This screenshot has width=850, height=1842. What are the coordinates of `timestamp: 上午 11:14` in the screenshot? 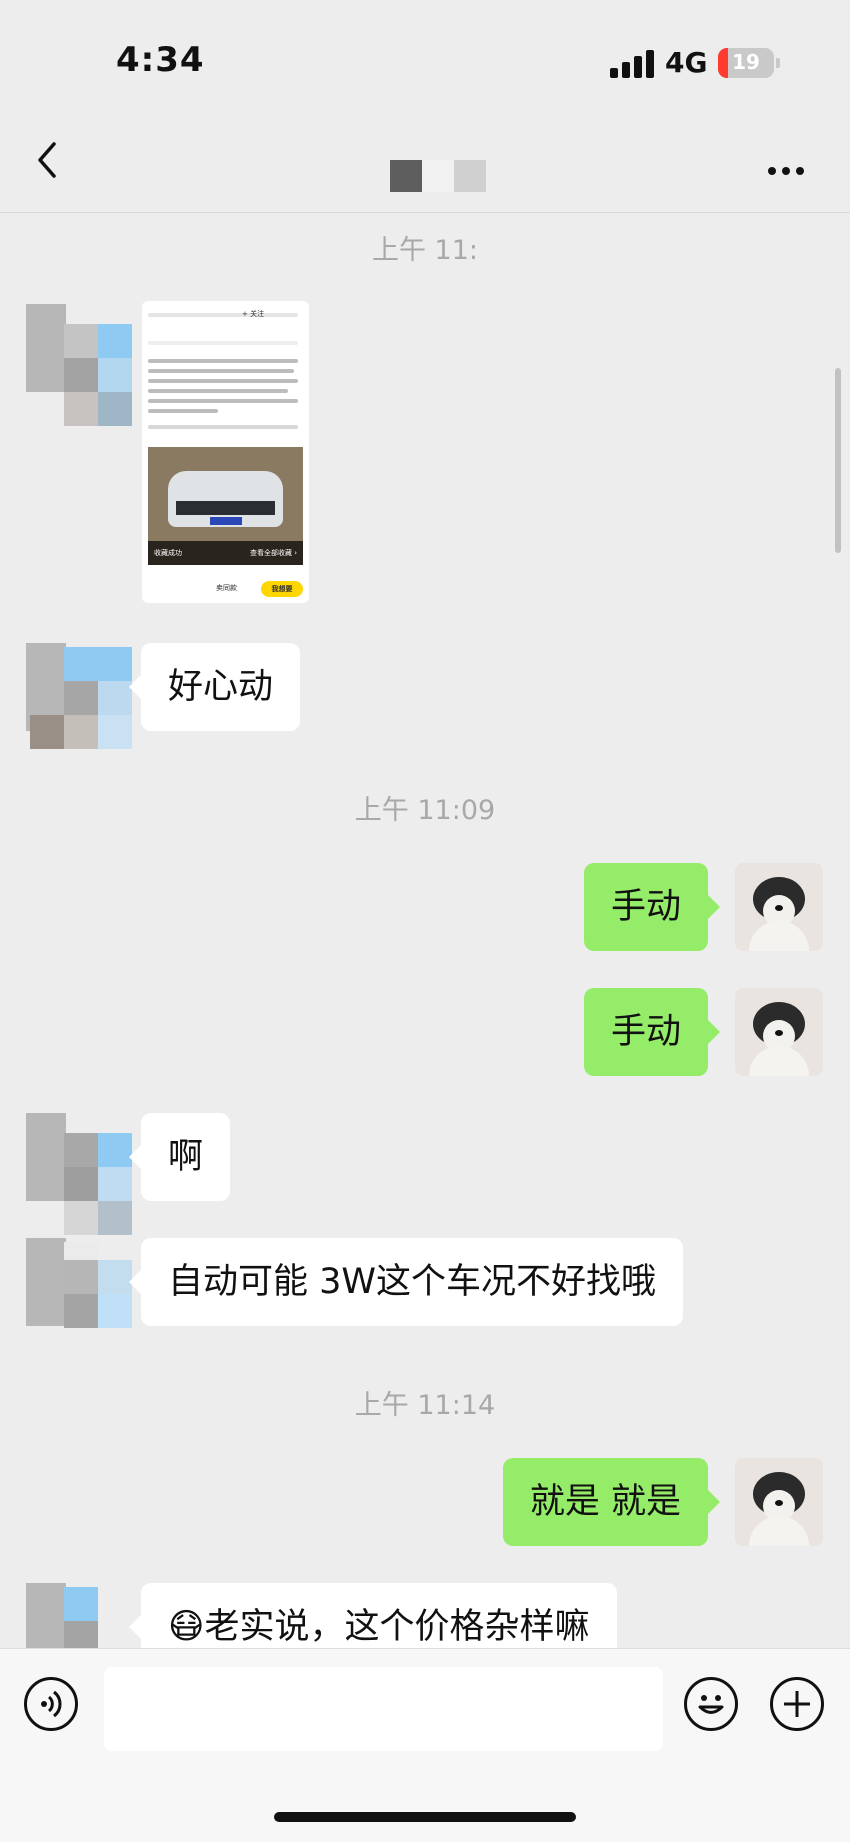 It's located at (425, 1405).